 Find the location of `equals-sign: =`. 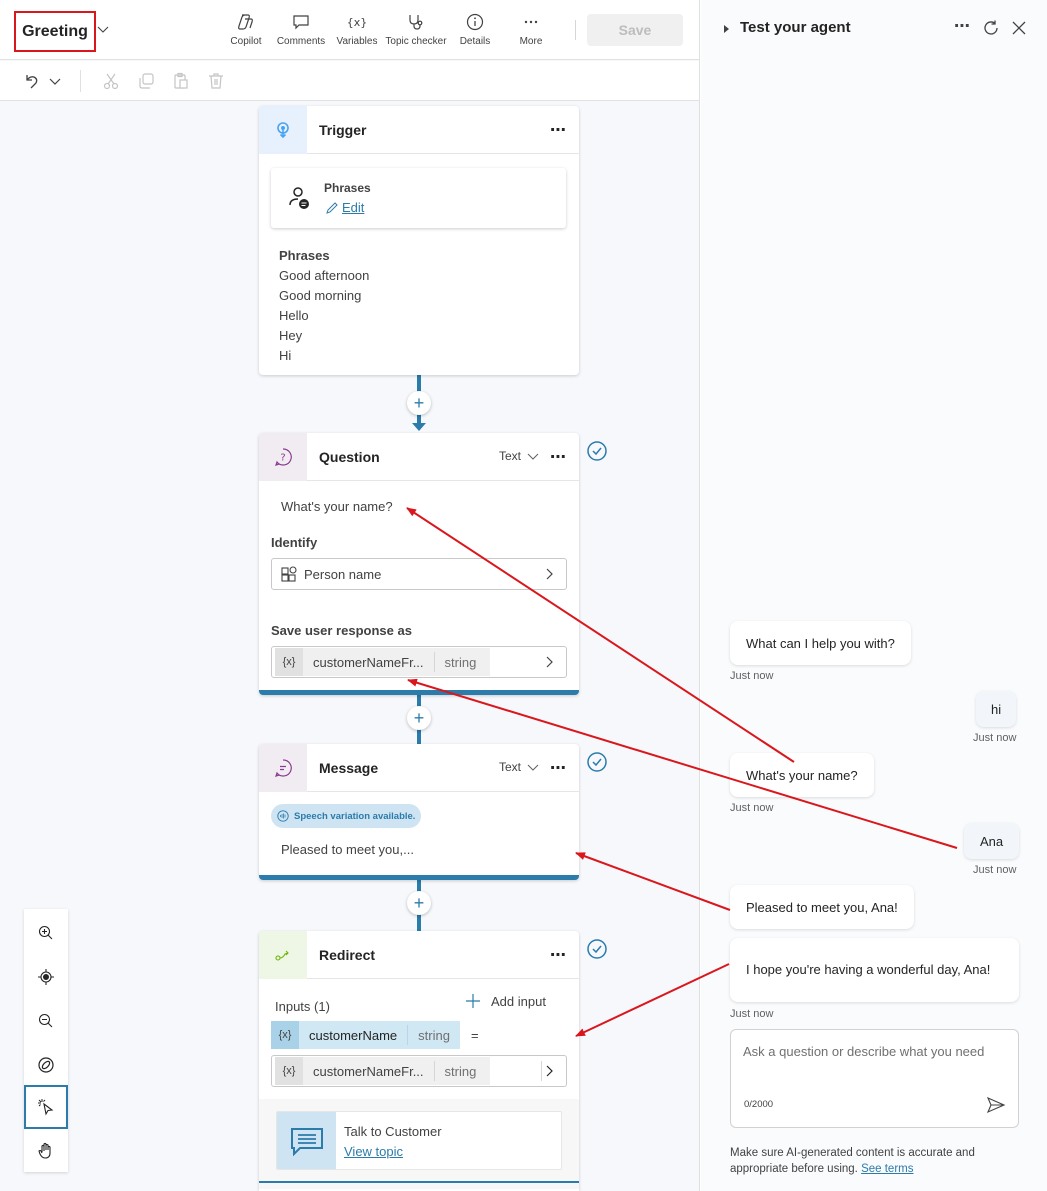

equals-sign: = is located at coordinates (475, 1035).